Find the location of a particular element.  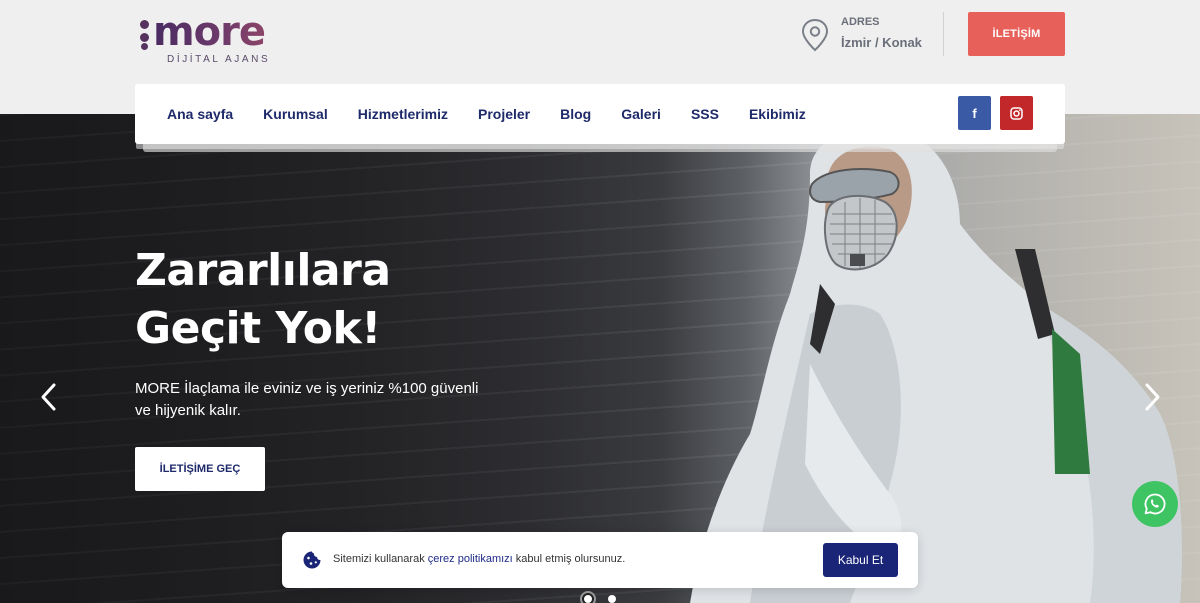

slider-next-arrow-icon is located at coordinates (1152, 397).